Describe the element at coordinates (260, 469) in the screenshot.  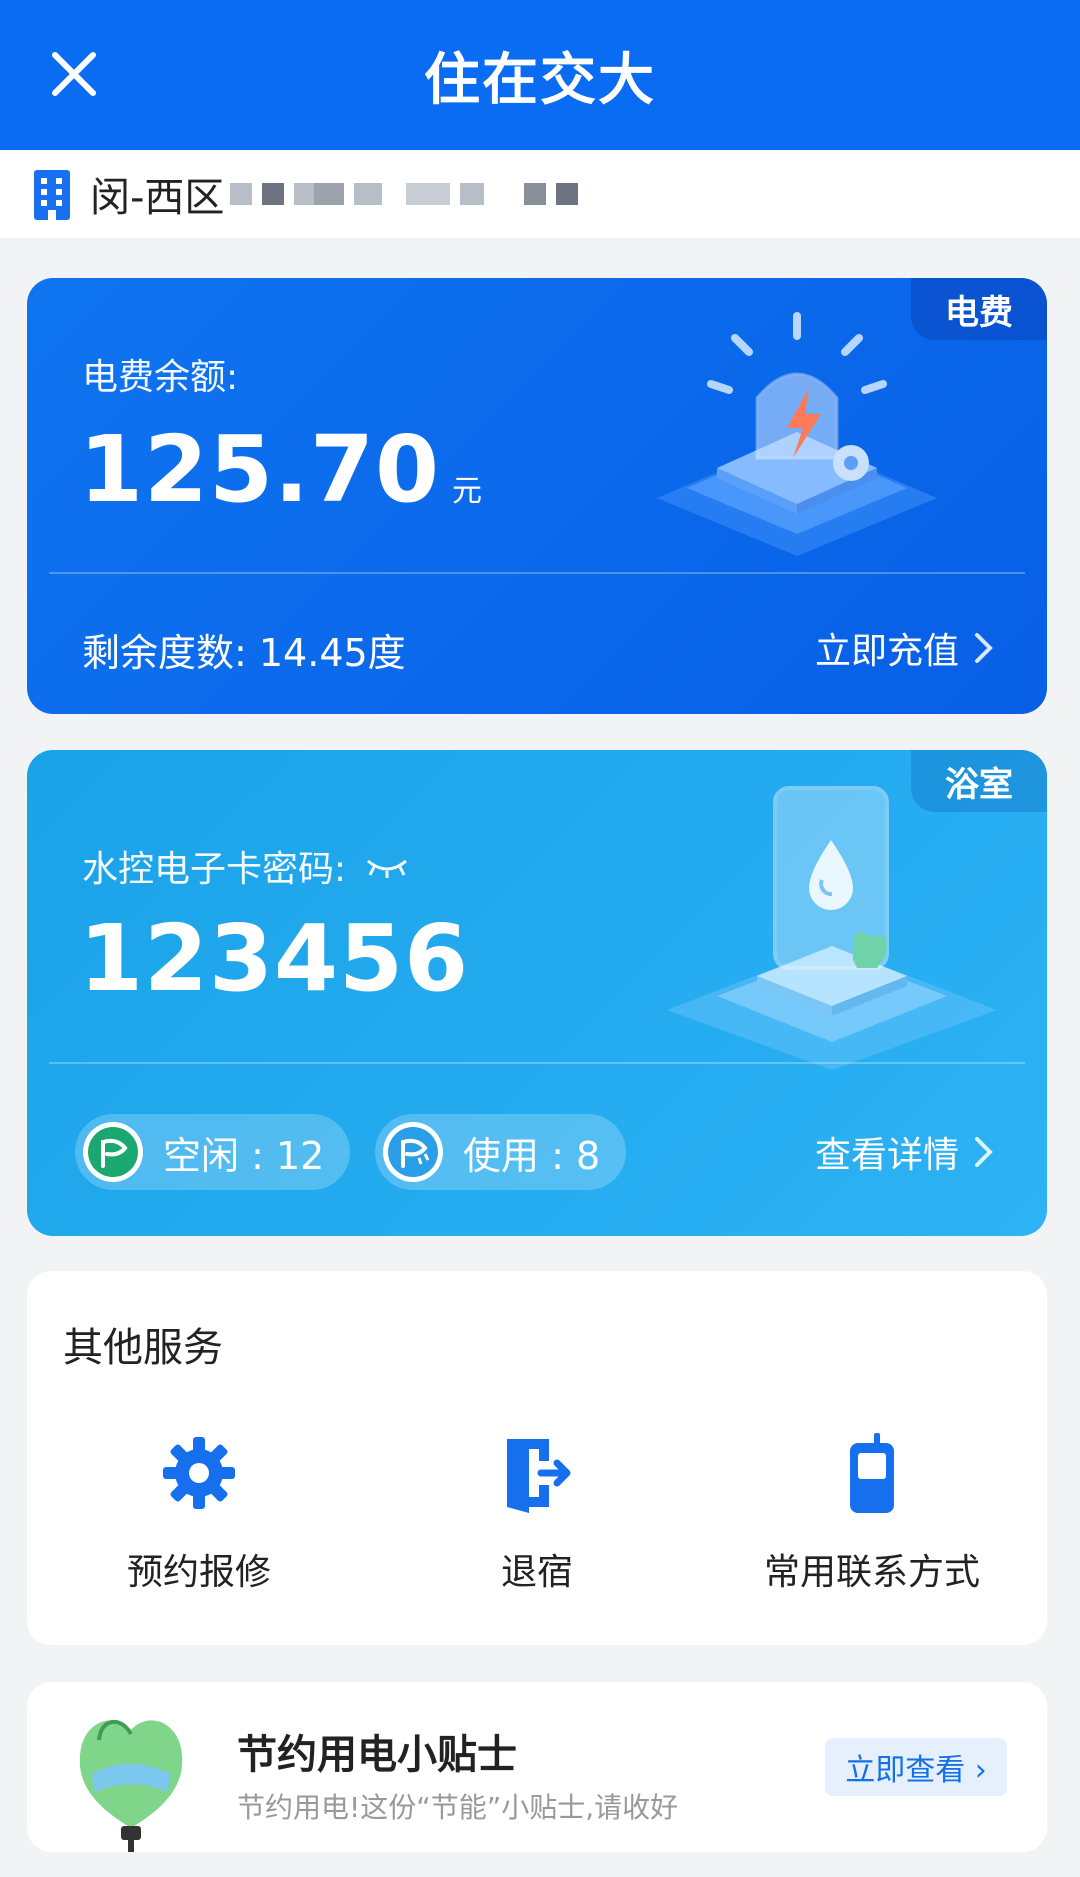
I see `balance-amount: 125.70` at that location.